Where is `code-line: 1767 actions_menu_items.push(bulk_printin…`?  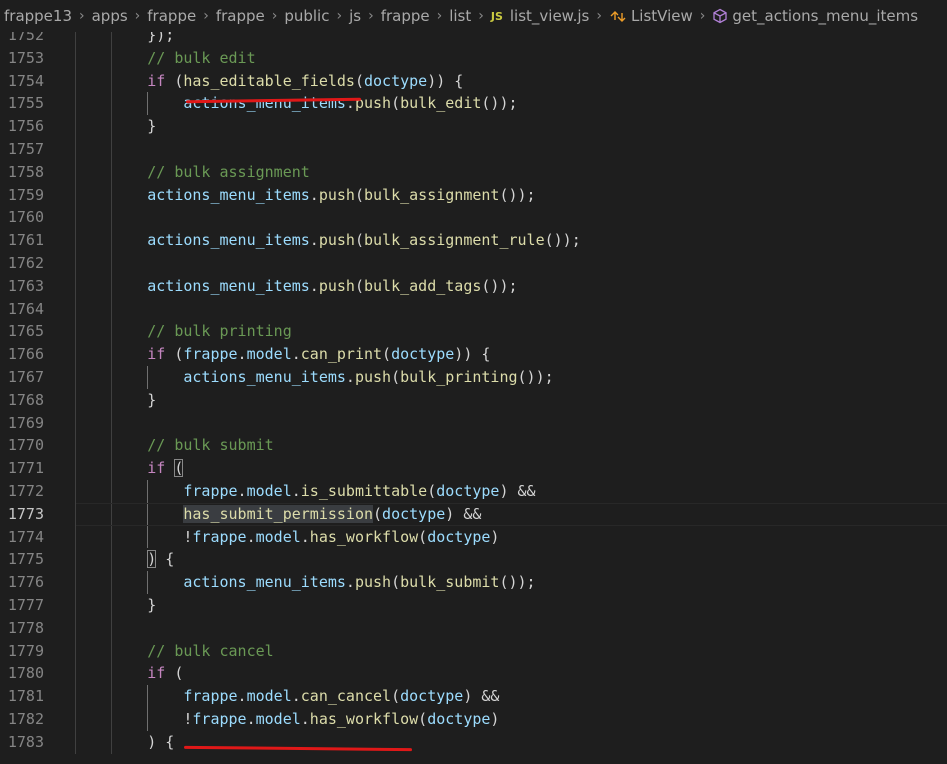 code-line: 1767 actions_menu_items.push(bulk_printin… is located at coordinates (473, 377).